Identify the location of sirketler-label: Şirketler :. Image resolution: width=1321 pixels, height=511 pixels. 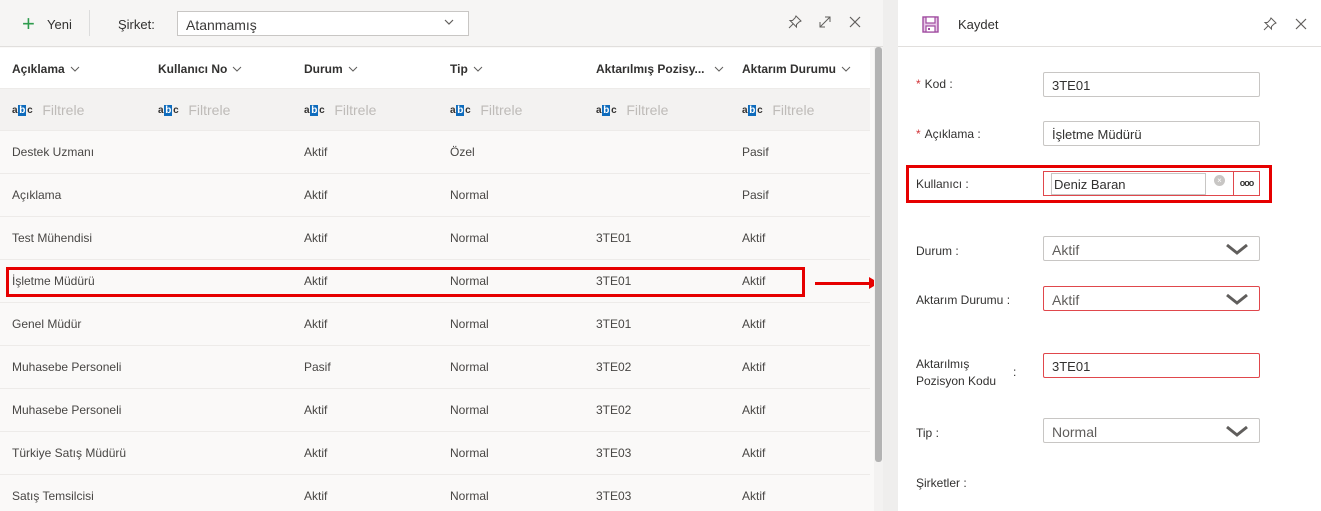
(941, 483).